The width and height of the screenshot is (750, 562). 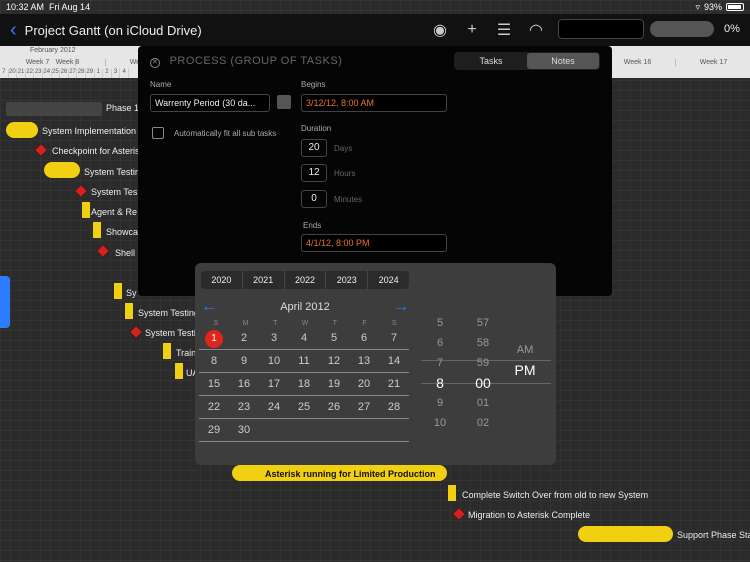 I want to click on calendar-day: 17, so click(x=274, y=384).